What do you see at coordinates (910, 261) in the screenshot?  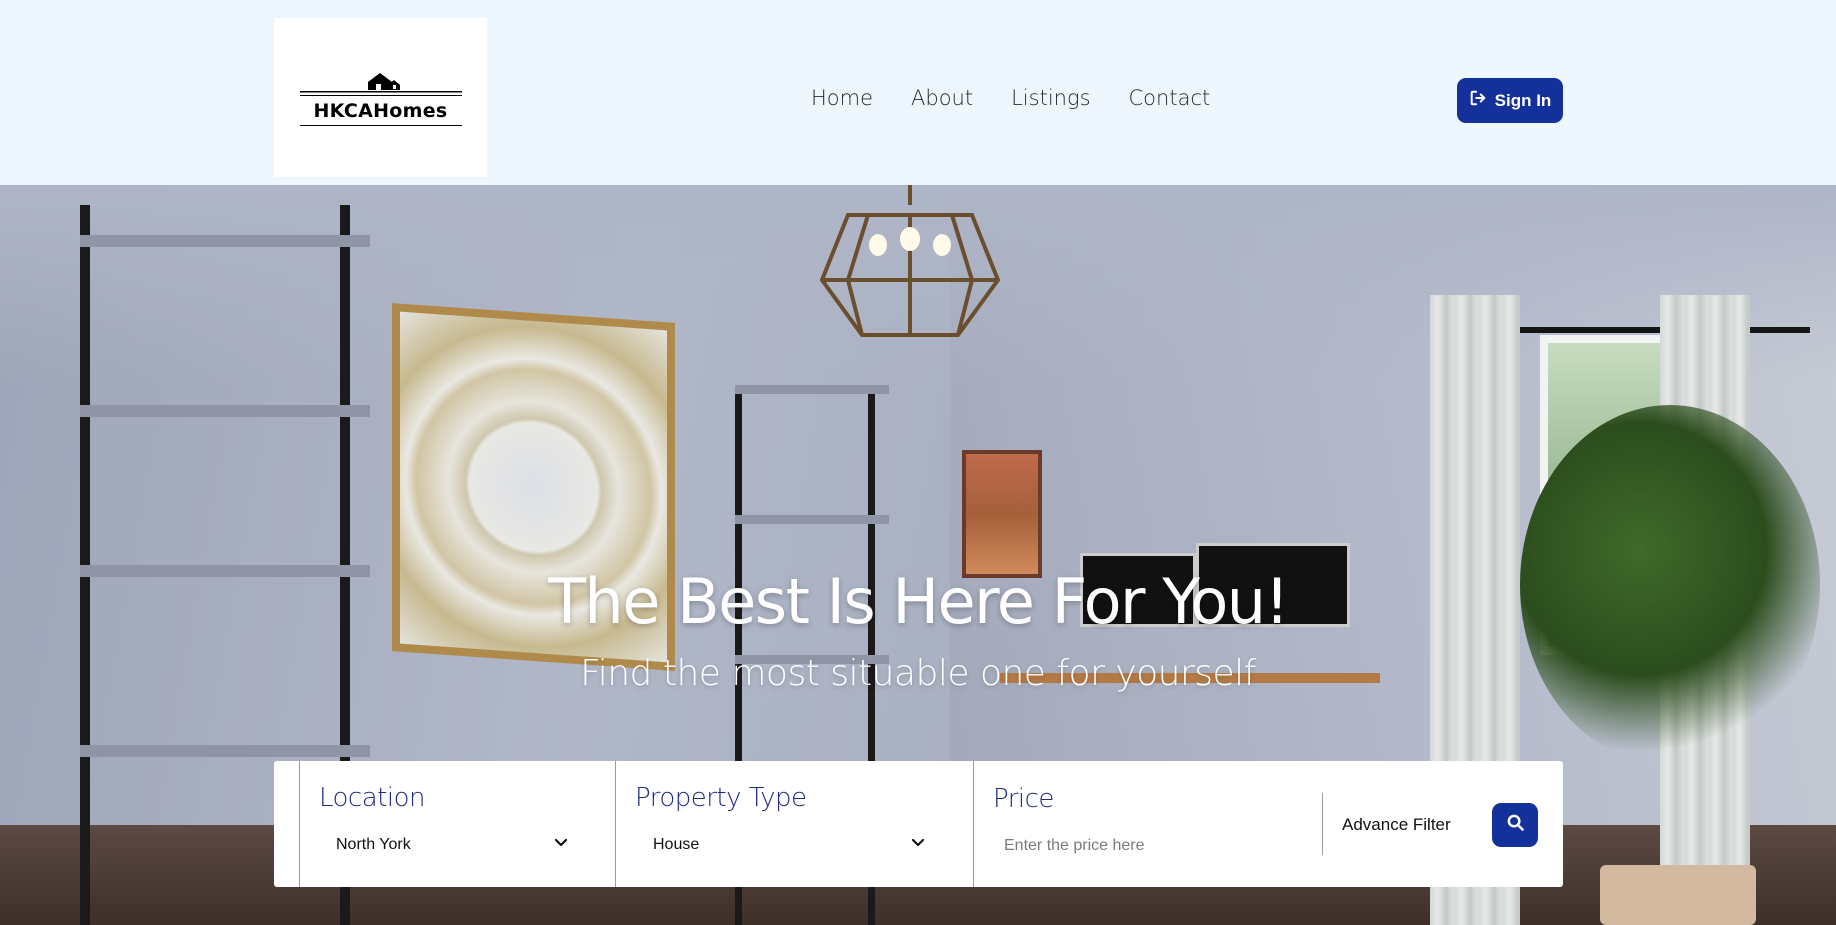 I see `chandelier` at bounding box center [910, 261].